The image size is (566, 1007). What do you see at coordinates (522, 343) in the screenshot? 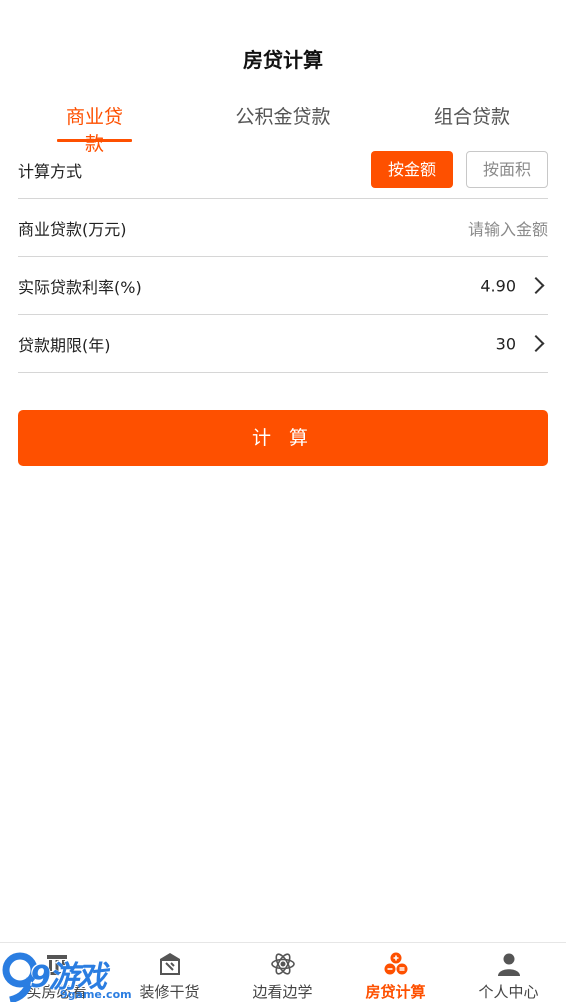
I see `term-selector: 30` at bounding box center [522, 343].